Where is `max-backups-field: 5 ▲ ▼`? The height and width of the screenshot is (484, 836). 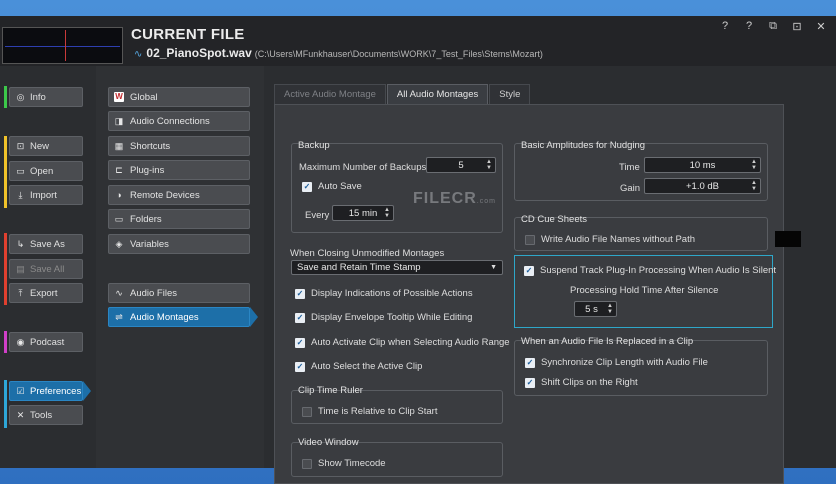 max-backups-field: 5 ▲ ▼ is located at coordinates (461, 165).